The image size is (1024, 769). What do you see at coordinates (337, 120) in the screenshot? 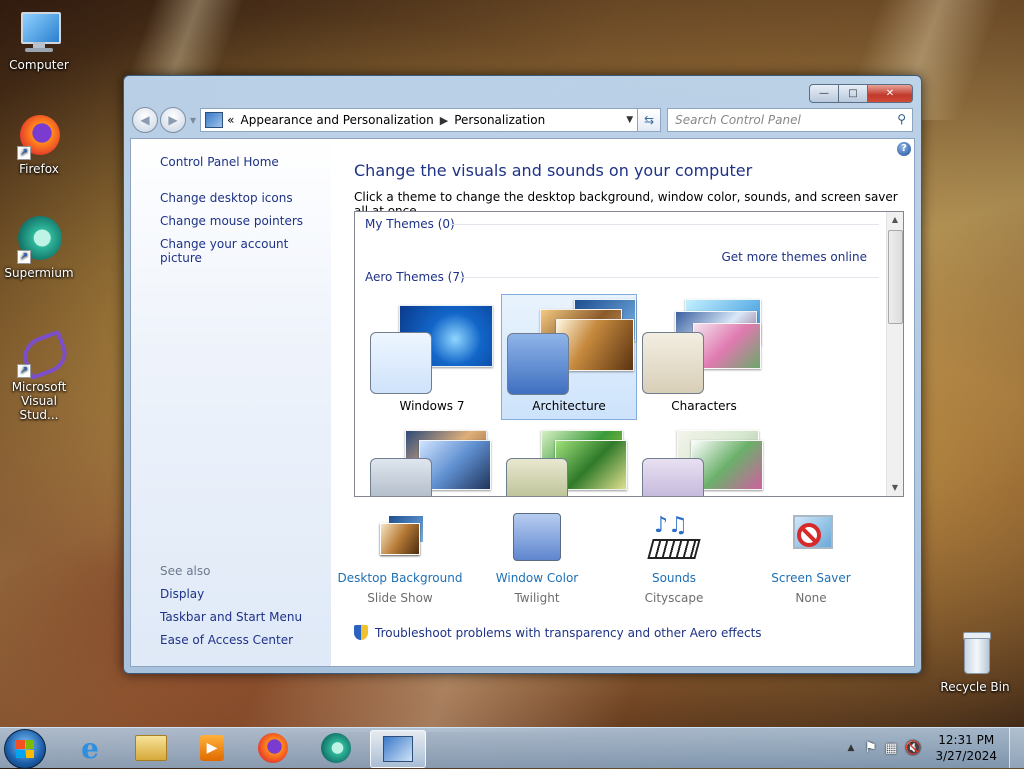
I see `breadcrumb-appearance: Appearance and Personalization` at bounding box center [337, 120].